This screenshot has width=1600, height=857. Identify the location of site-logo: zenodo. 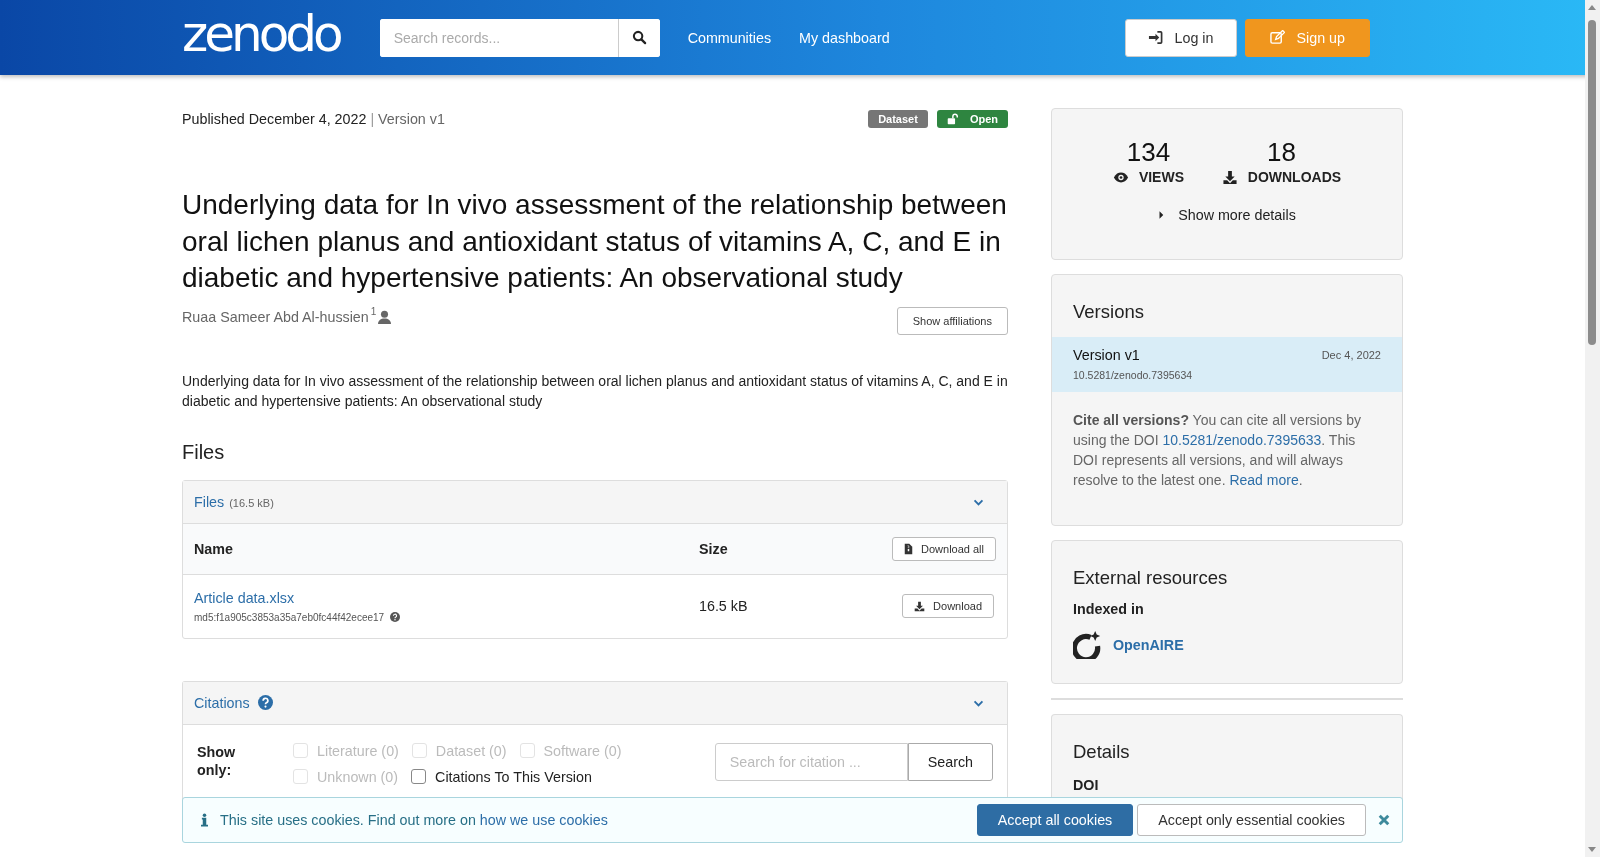
(261, 33).